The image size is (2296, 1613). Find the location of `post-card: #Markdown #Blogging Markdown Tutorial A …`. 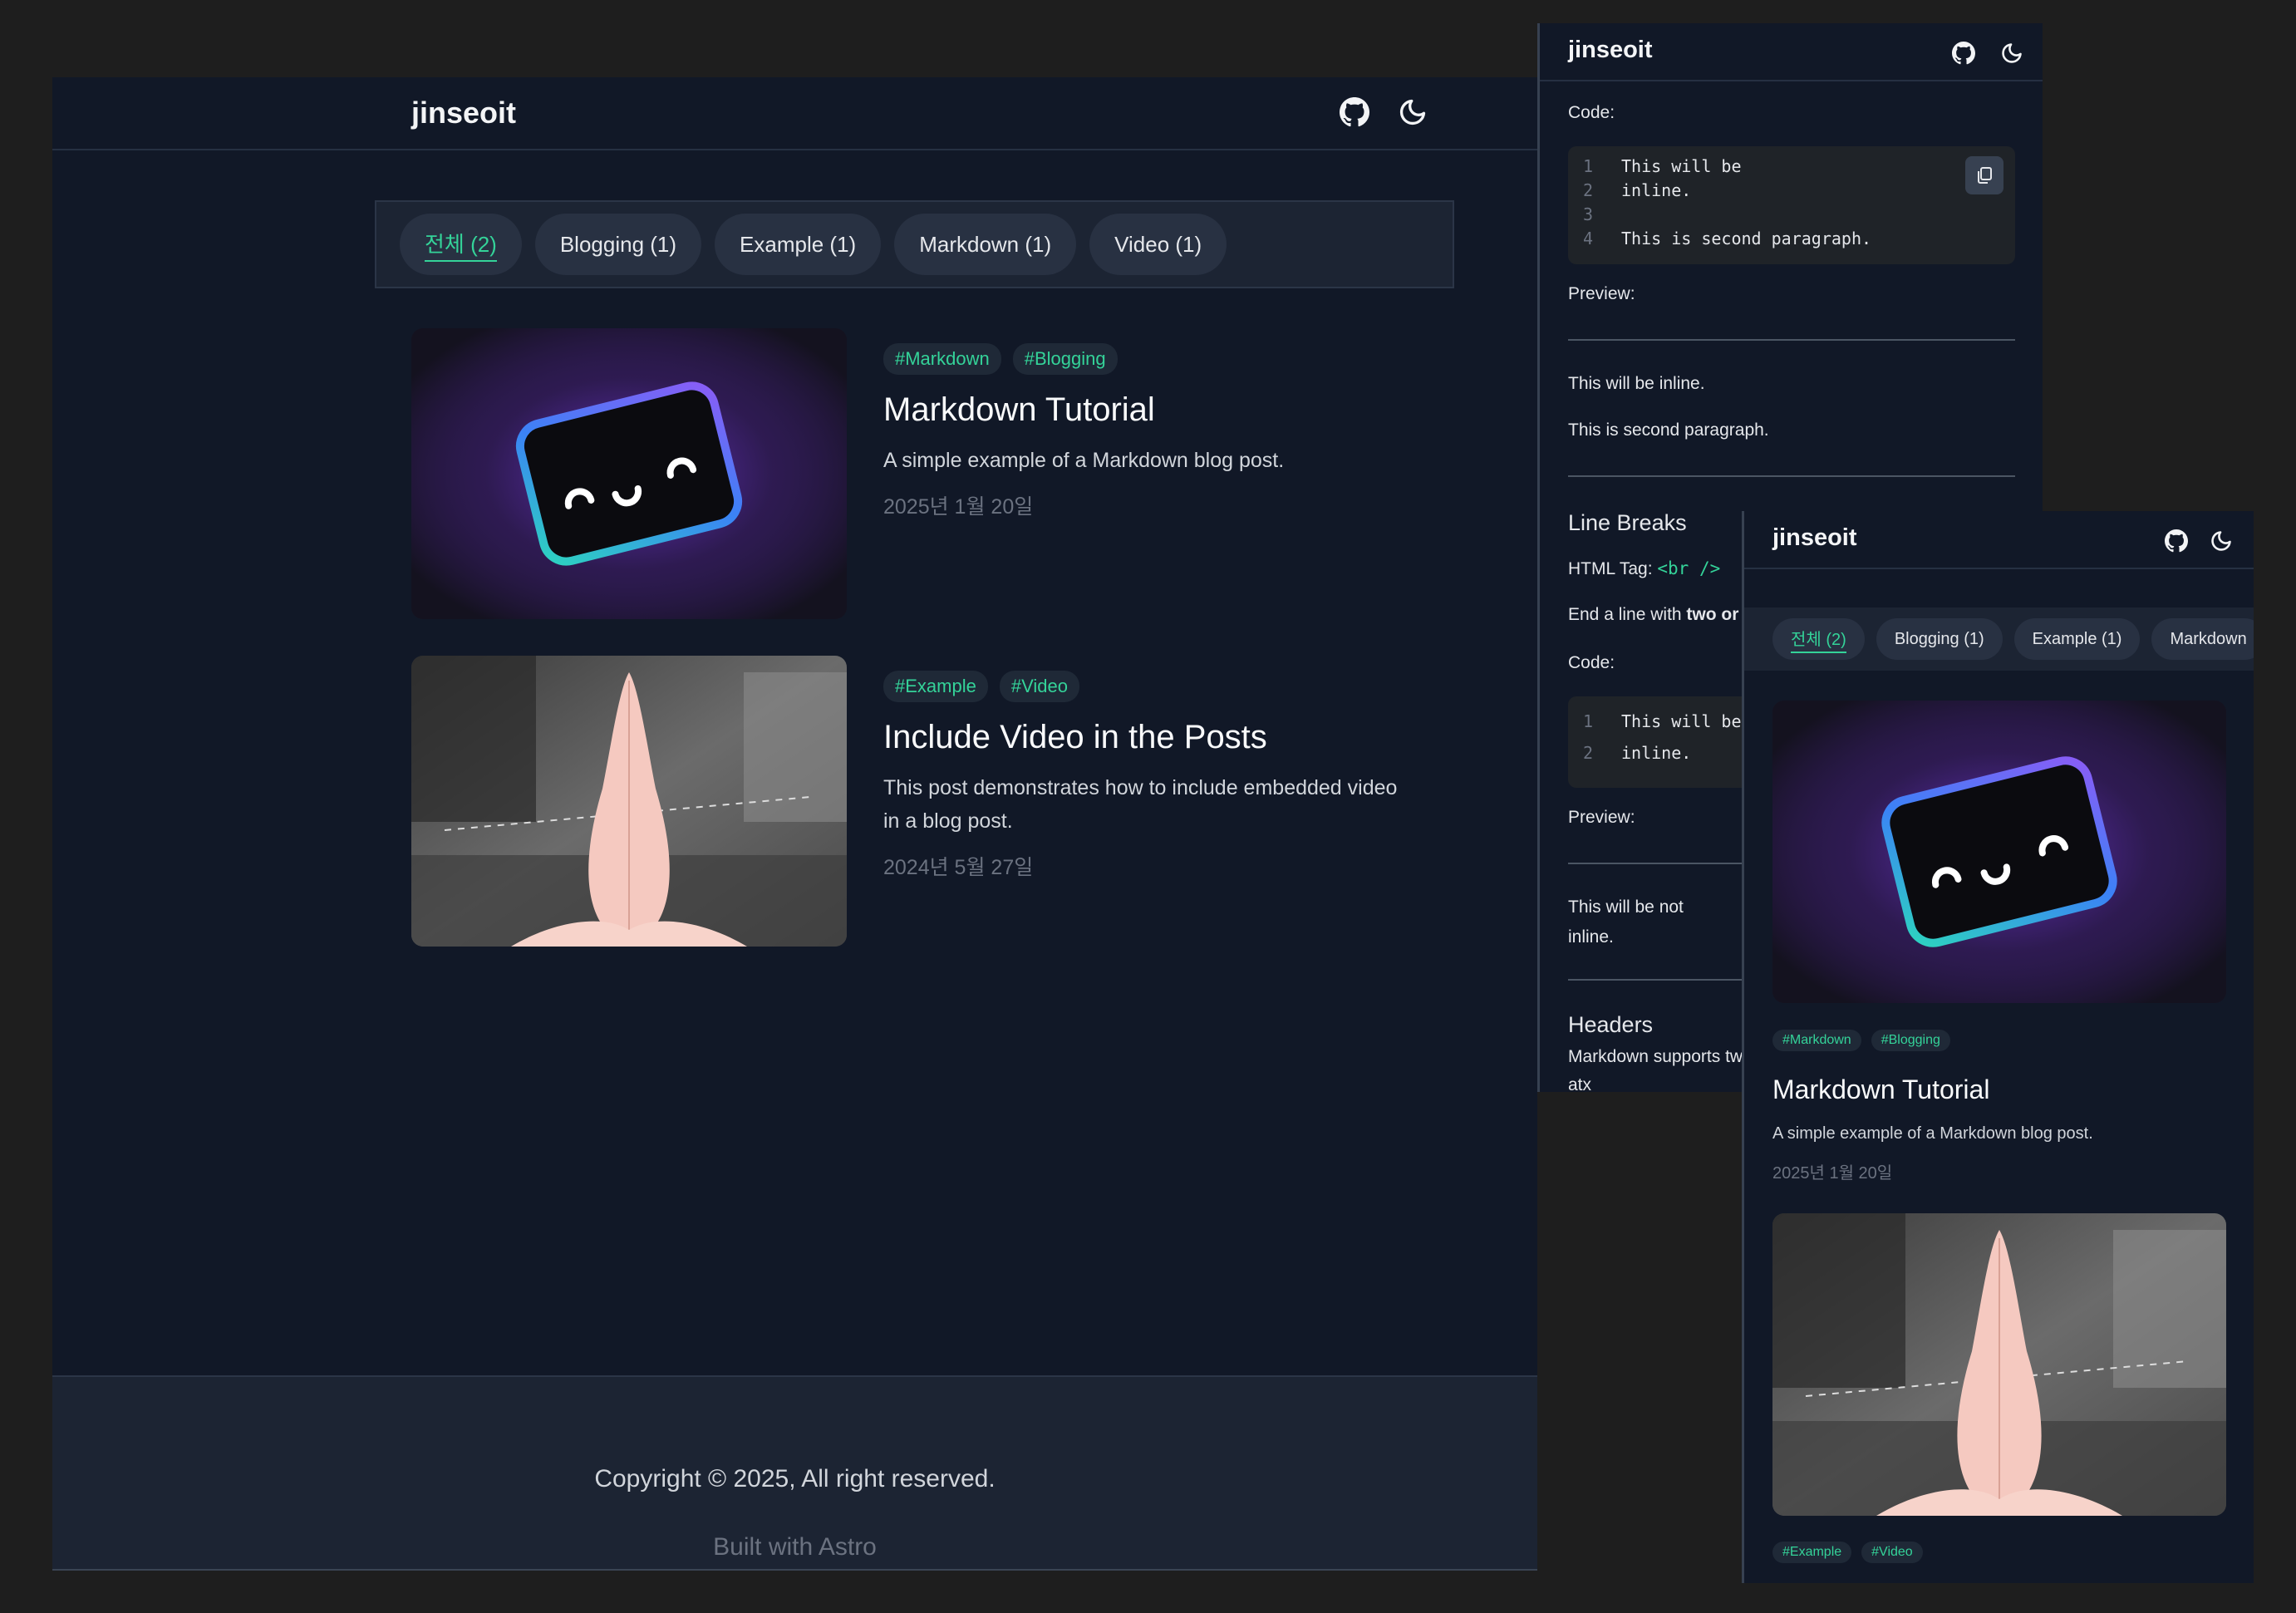

post-card: #Markdown #Blogging Markdown Tutorial A … is located at coordinates (926, 473).